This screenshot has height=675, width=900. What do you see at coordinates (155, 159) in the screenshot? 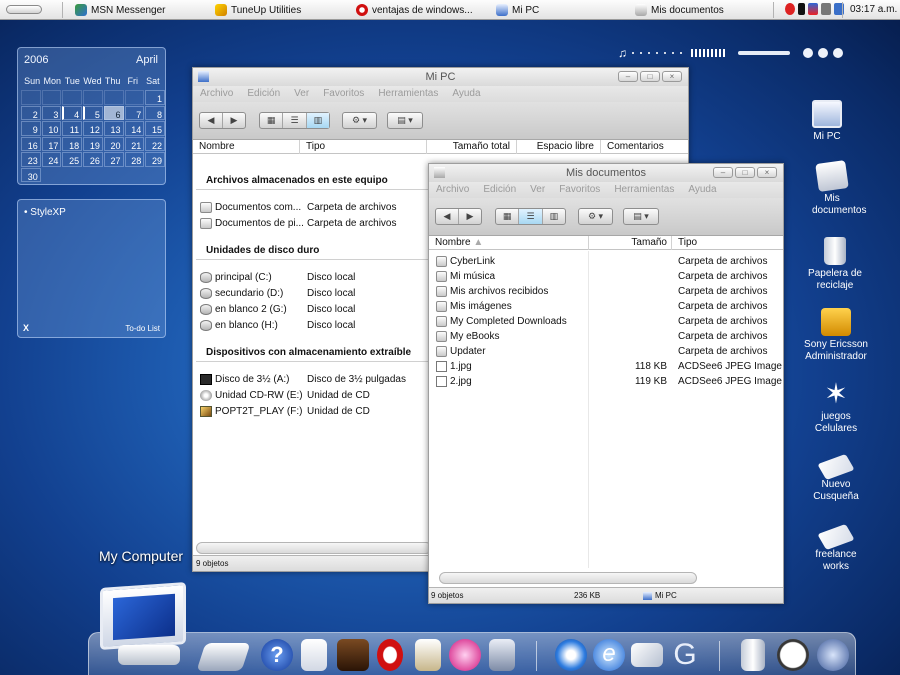
I see `calendar-day: 29` at bounding box center [155, 159].